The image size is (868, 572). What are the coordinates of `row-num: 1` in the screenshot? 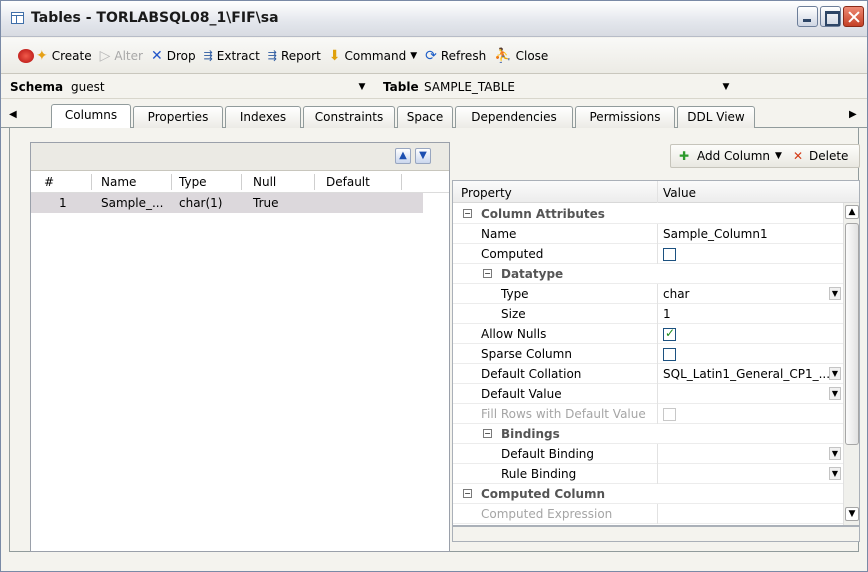 It's located at (63, 203).